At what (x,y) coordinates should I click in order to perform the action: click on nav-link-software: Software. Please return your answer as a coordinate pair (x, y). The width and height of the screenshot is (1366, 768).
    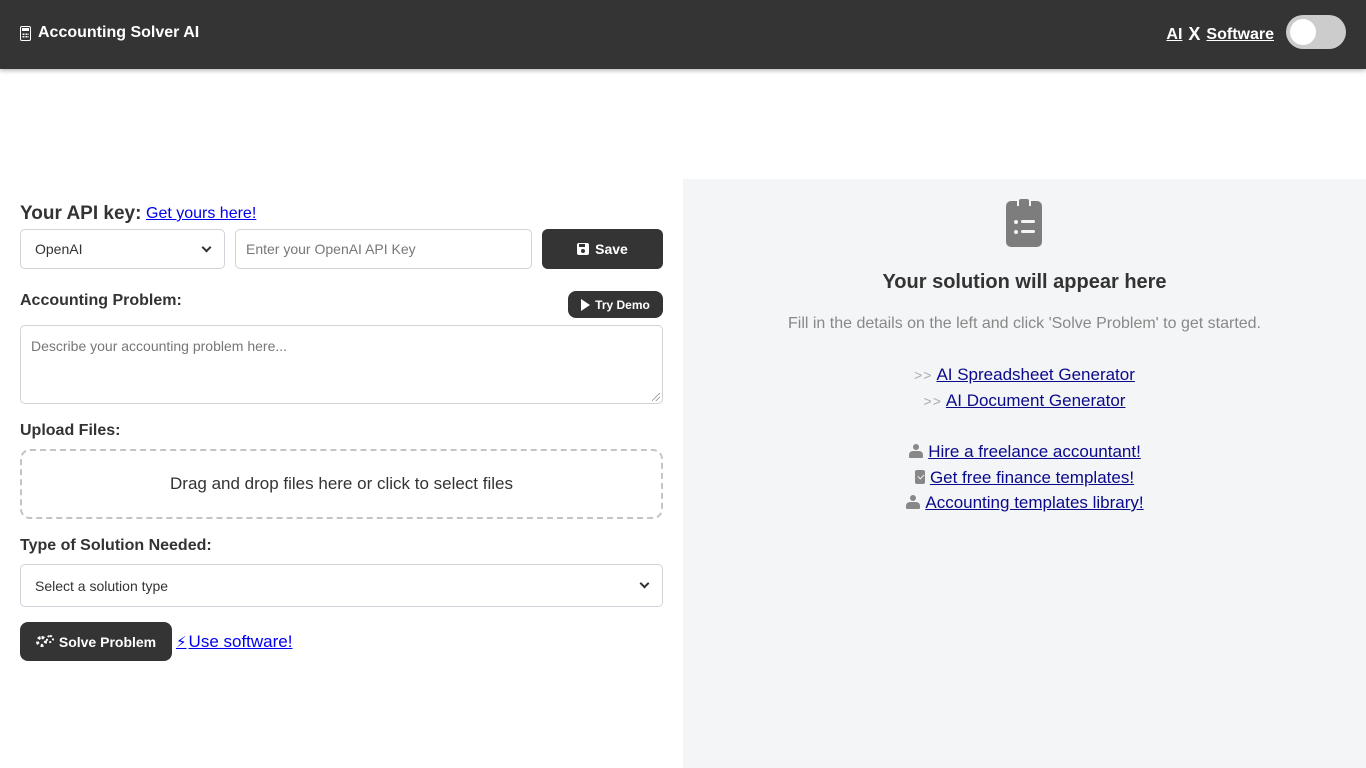
    Looking at the image, I should click on (1240, 35).